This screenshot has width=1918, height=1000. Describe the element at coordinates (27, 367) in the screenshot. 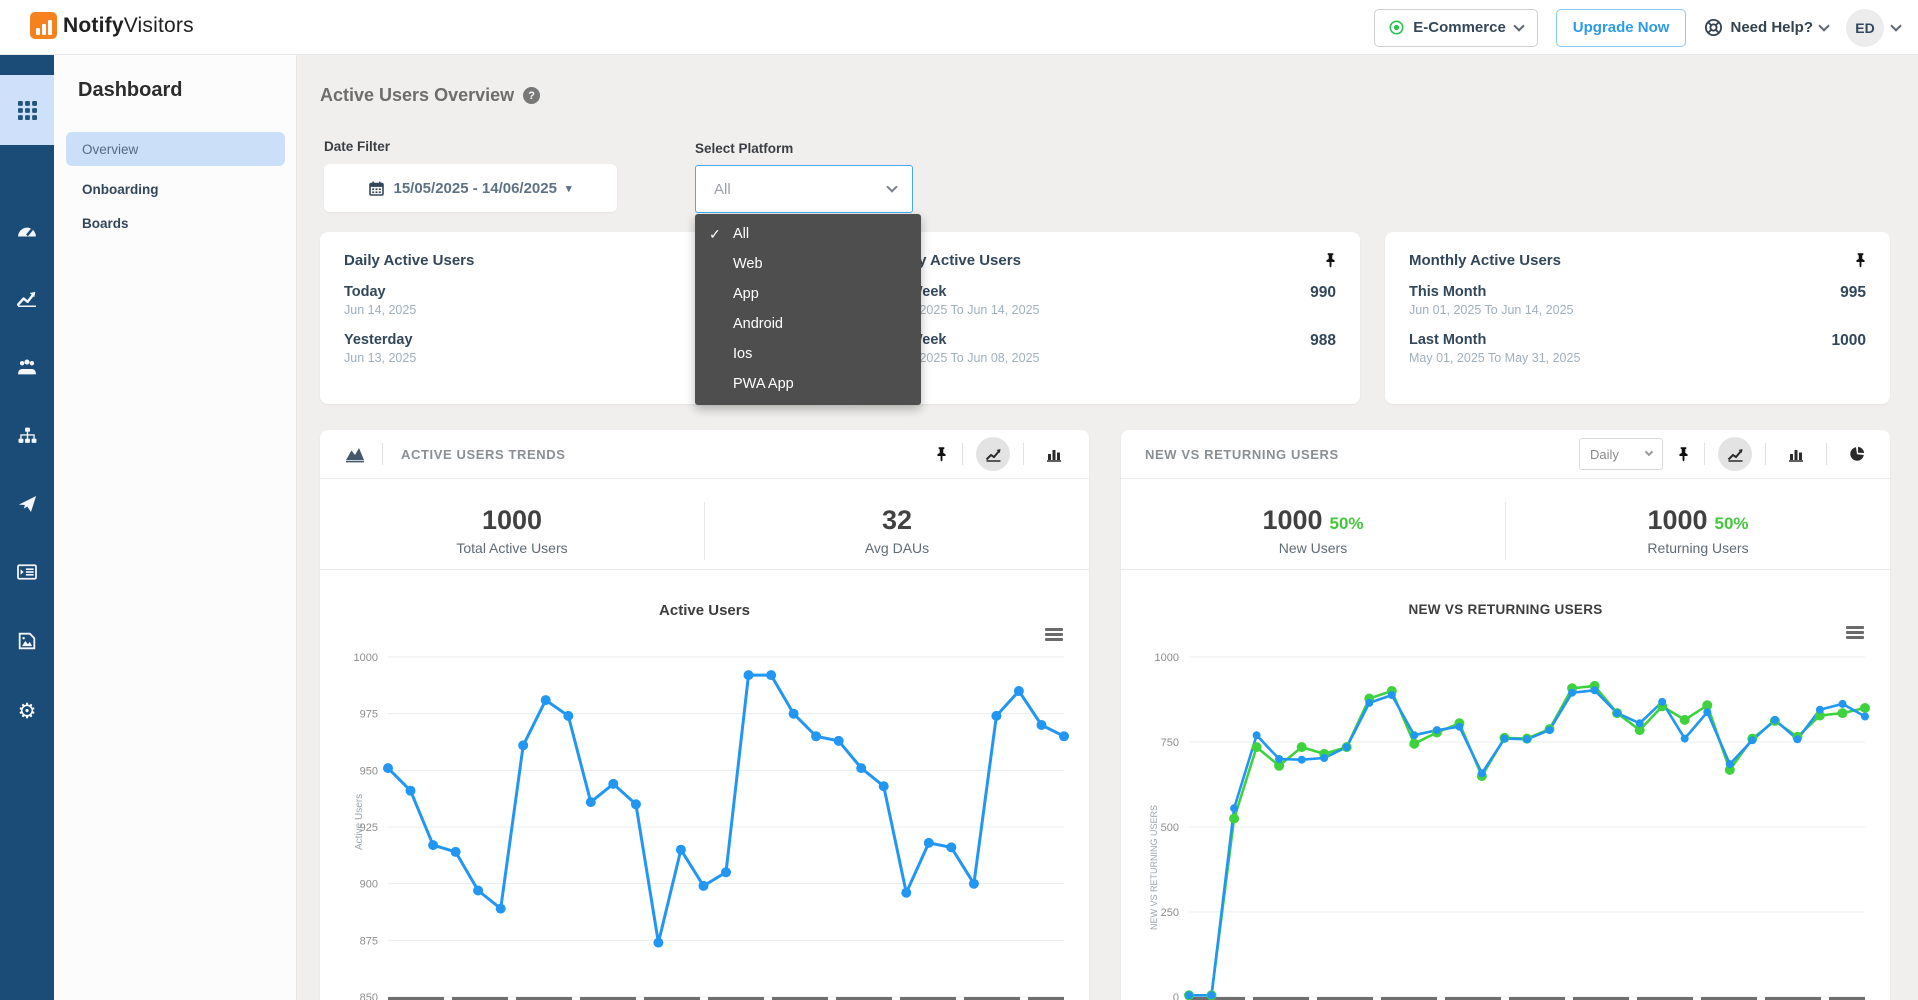

I see `rail-item-audience` at that location.